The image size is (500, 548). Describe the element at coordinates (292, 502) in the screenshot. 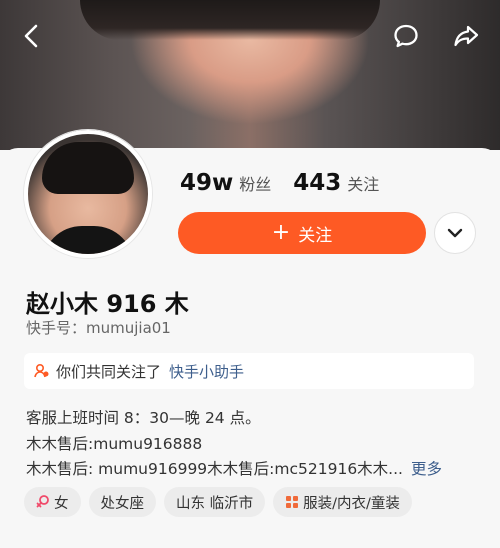

I see `grid-icon` at that location.